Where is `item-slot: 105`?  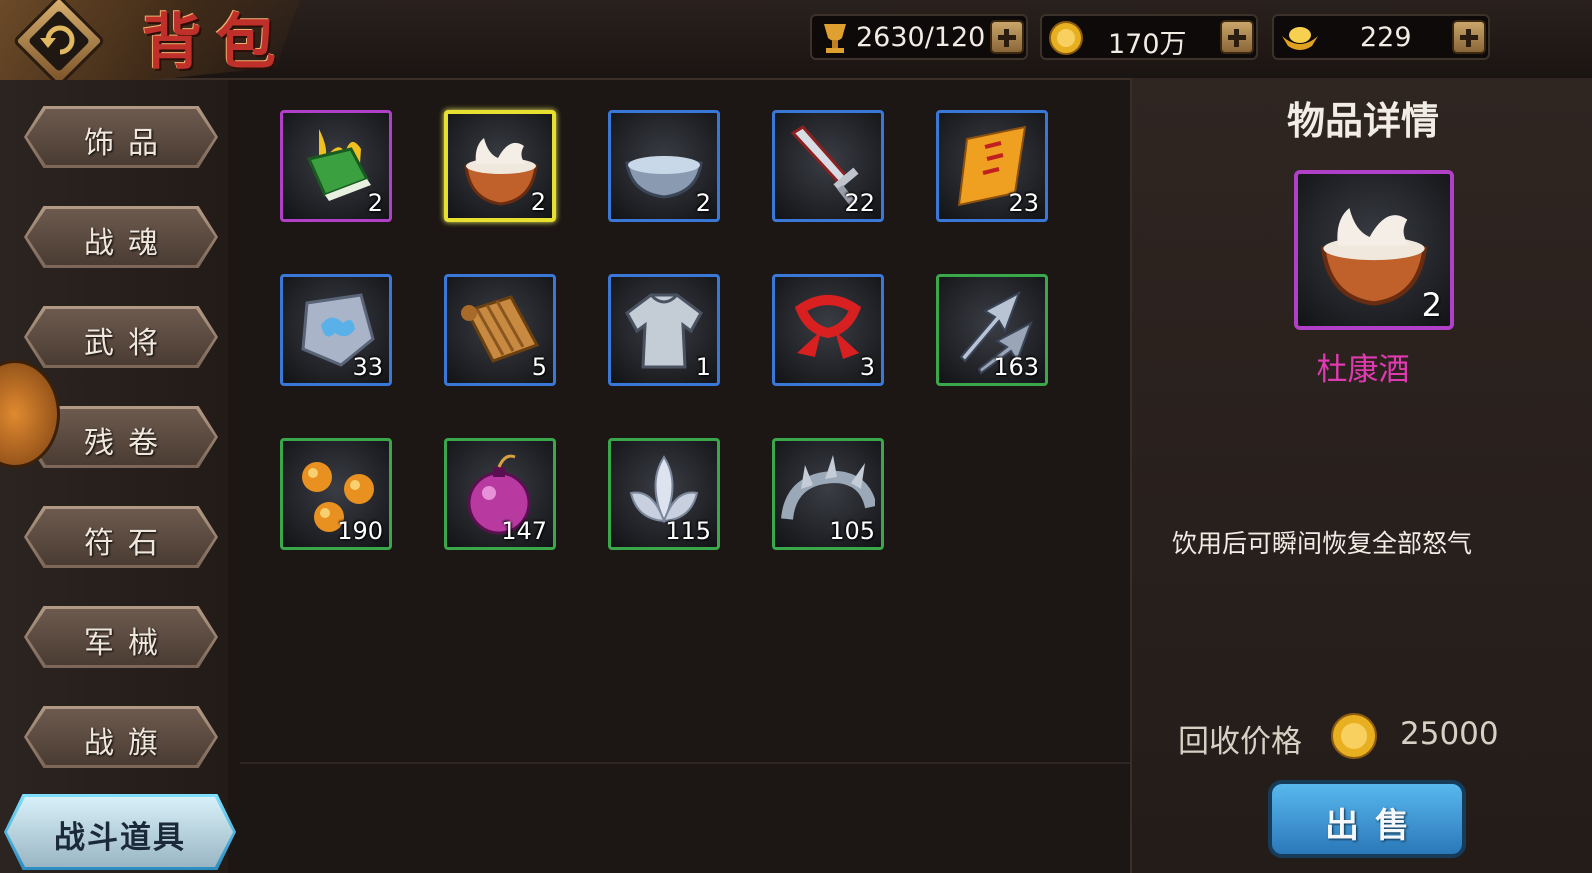
item-slot: 105 is located at coordinates (828, 494).